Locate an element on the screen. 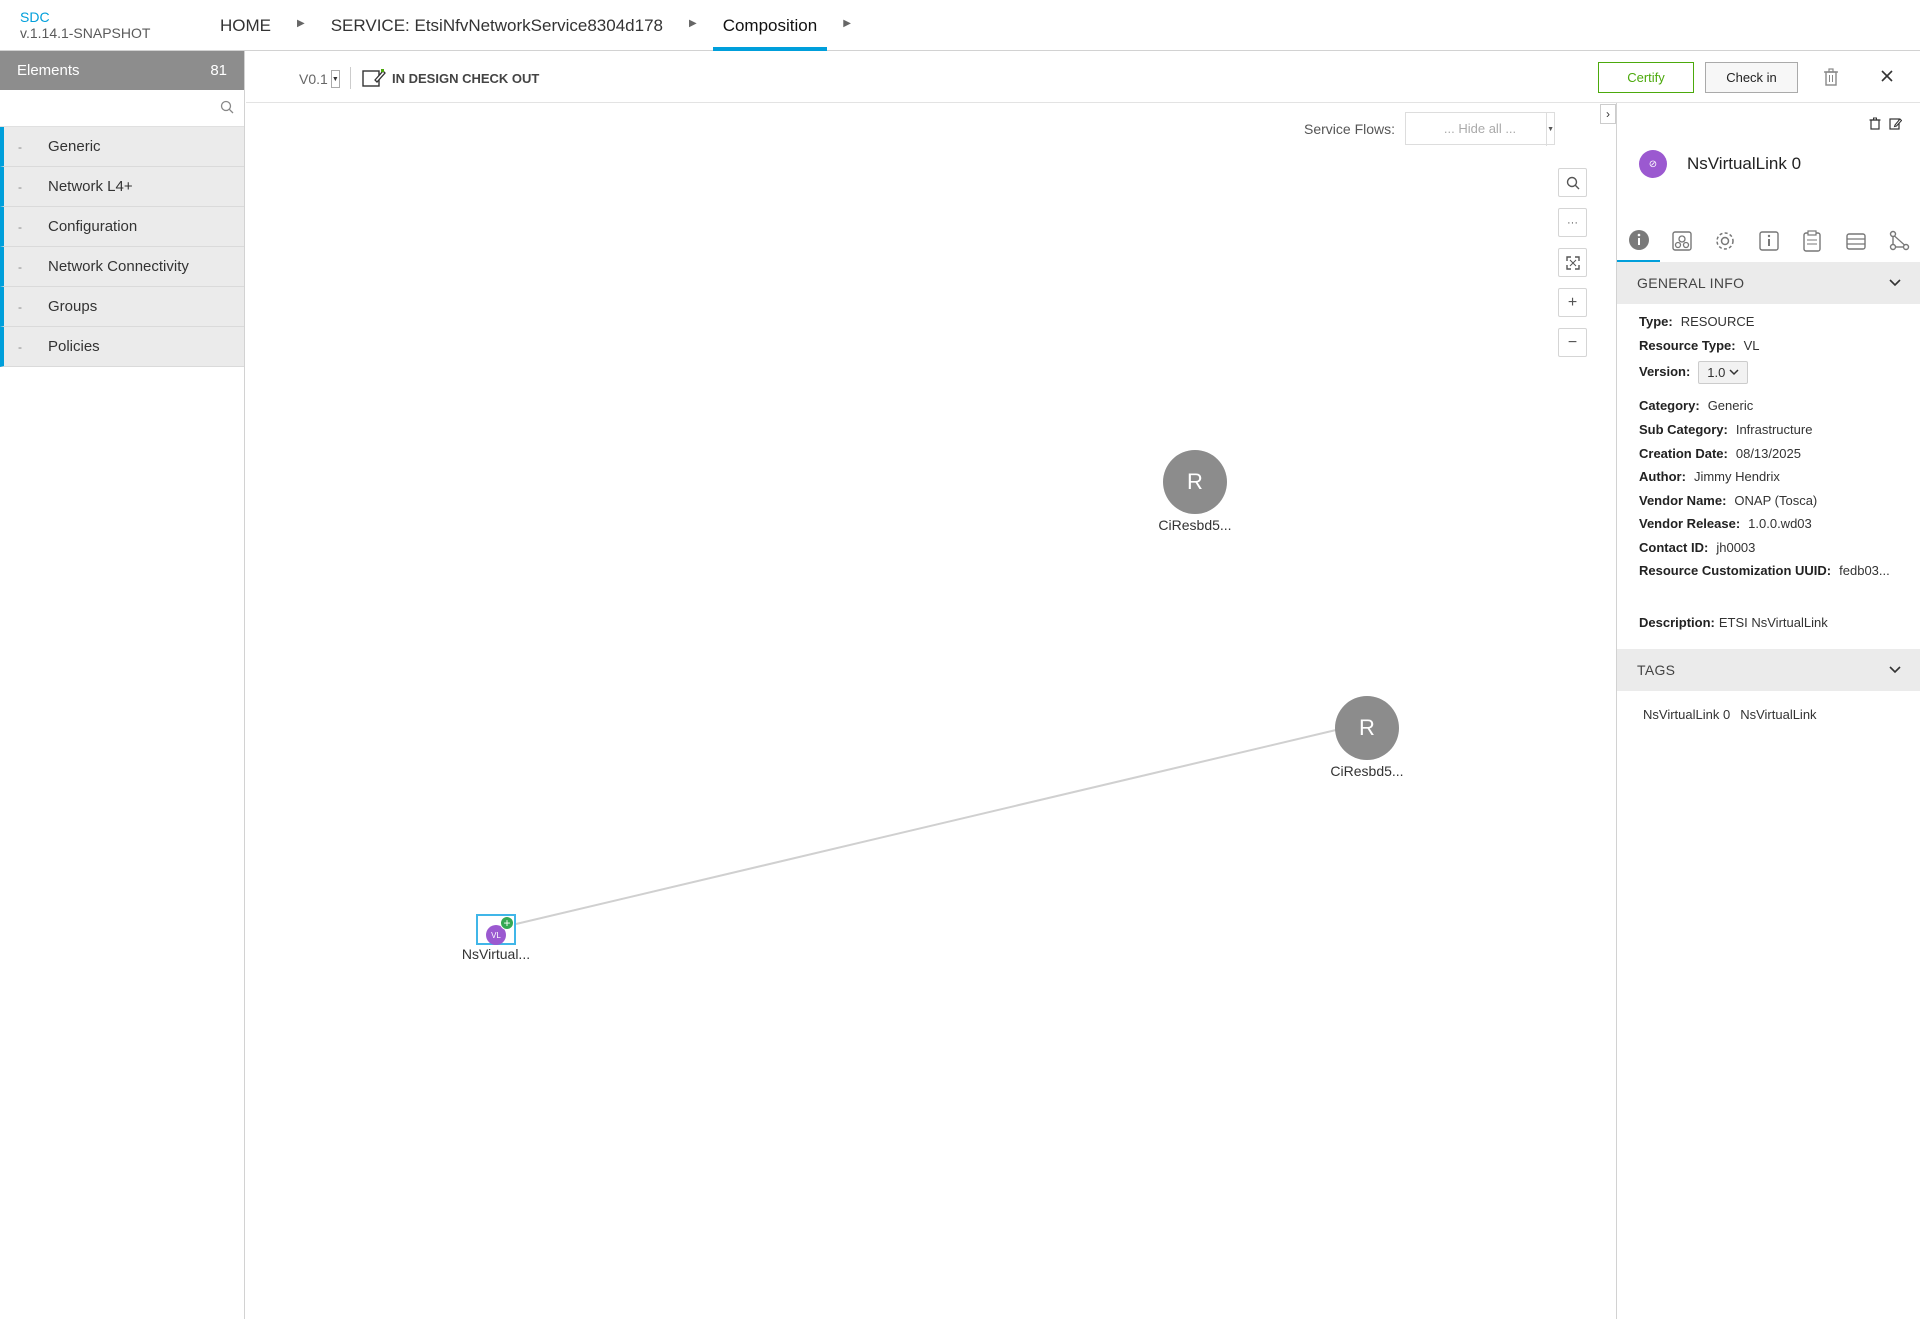 This screenshot has width=1920, height=1319. connection-lines is located at coordinates (926, 827).